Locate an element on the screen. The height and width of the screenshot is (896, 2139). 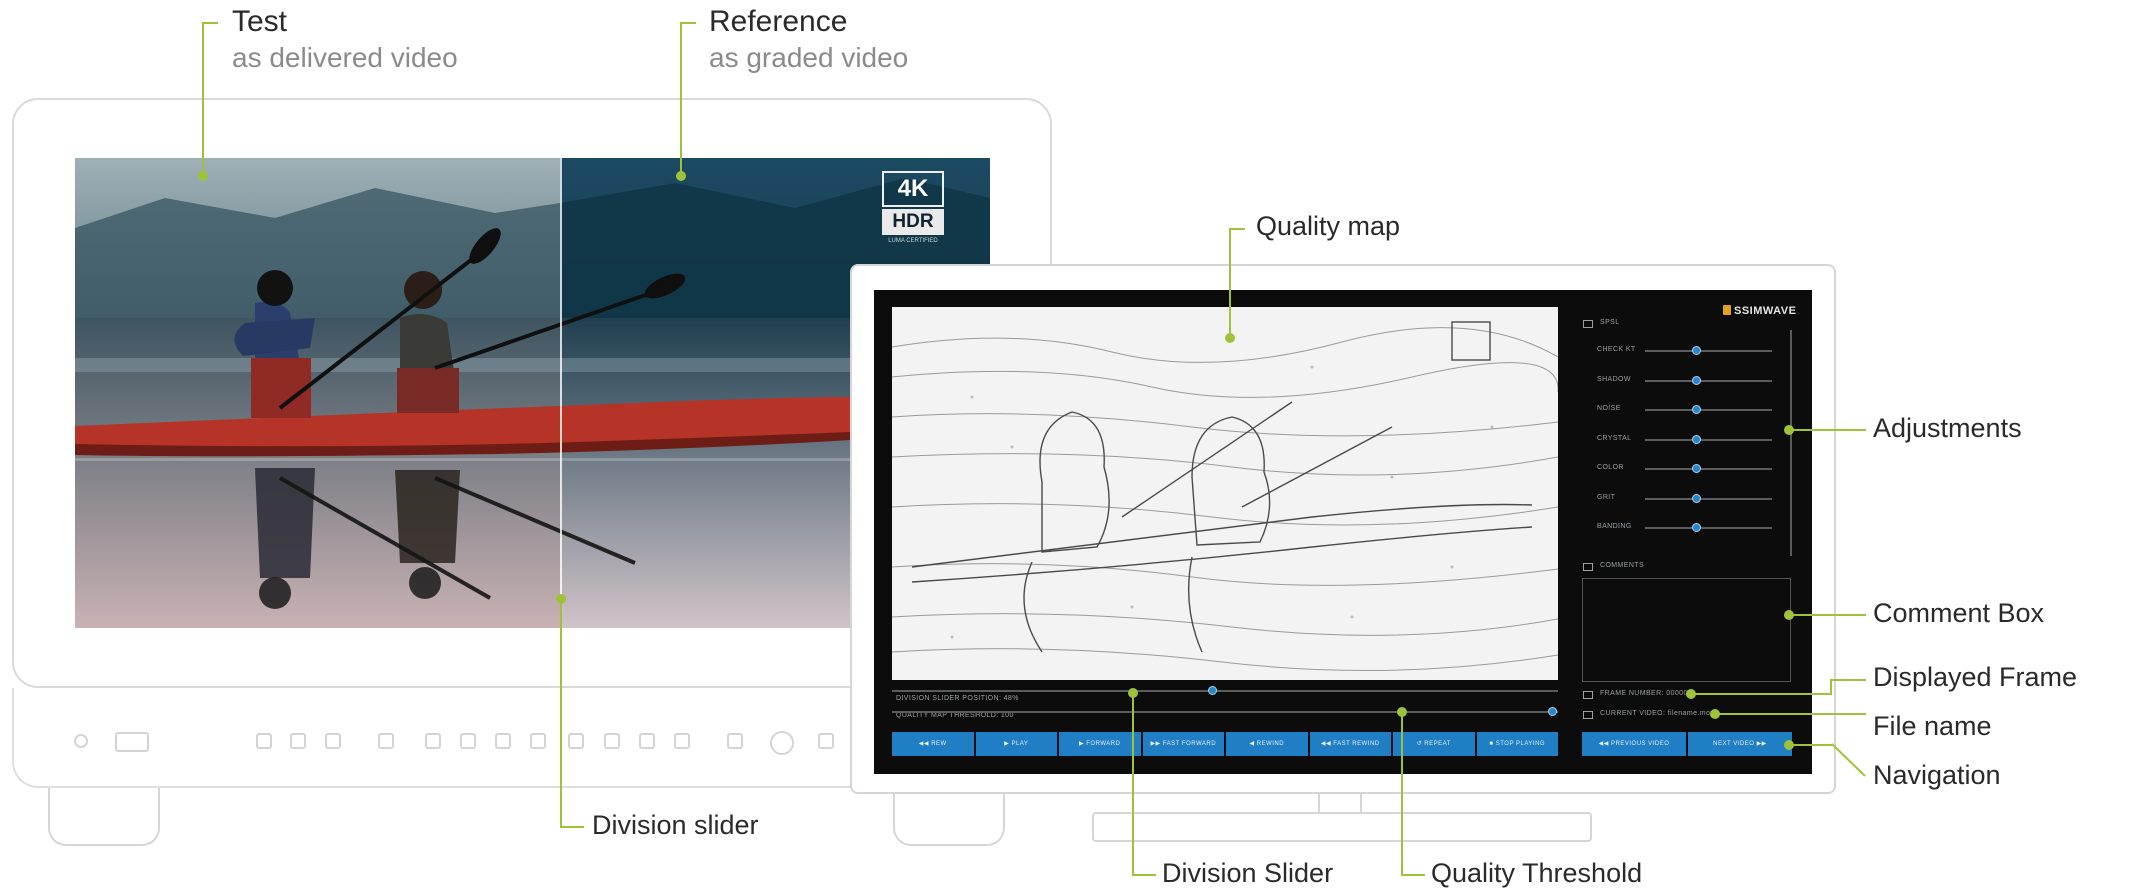
stop-button: ■ STOP PLAYING is located at coordinates (1517, 744).